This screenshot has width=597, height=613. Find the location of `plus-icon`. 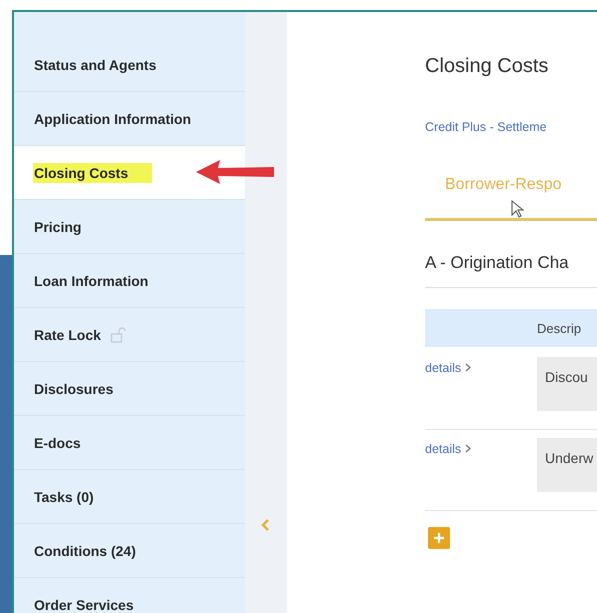

plus-icon is located at coordinates (439, 538).